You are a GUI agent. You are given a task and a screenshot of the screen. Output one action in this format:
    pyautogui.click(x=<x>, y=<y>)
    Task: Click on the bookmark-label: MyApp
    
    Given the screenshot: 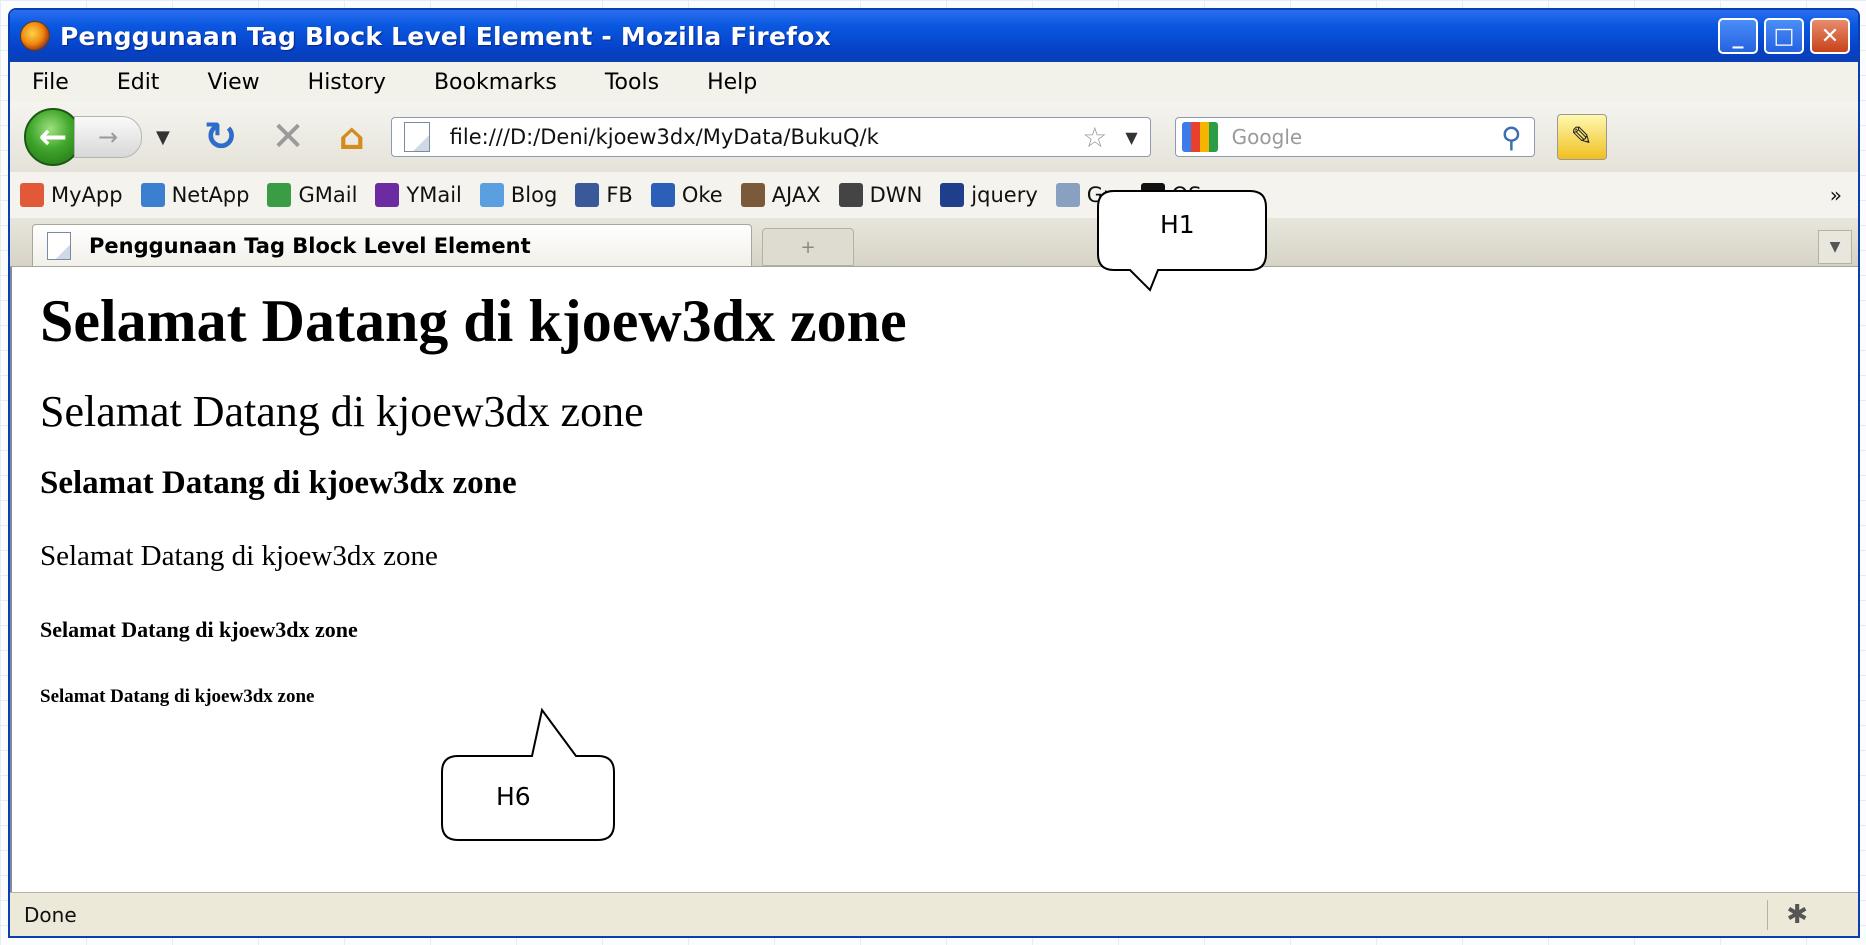 What is the action you would take?
    pyautogui.click(x=87, y=195)
    